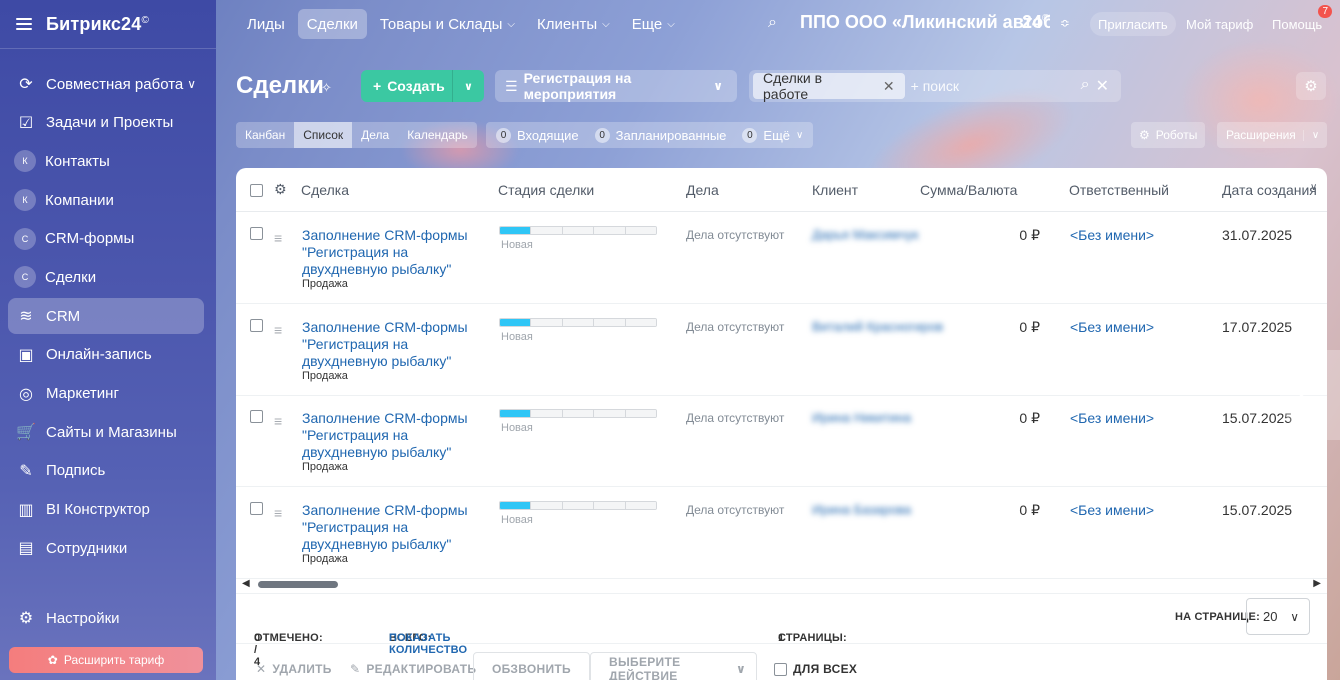 The image size is (1340, 680). Describe the element at coordinates (1311, 86) in the screenshot. I see `settings-gear-button: ⚙` at that location.